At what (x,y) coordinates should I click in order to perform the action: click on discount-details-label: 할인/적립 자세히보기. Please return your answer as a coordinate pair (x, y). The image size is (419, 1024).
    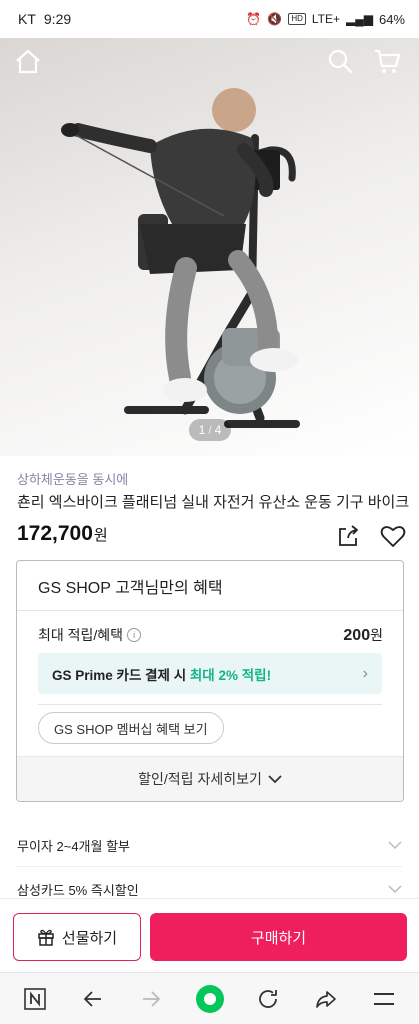
    Looking at the image, I should click on (200, 779).